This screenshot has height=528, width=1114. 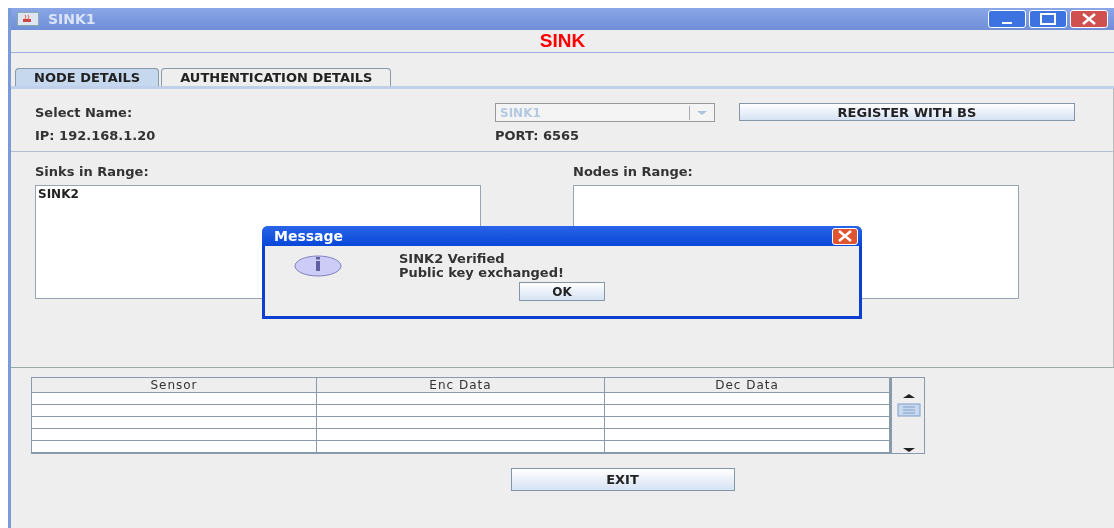 What do you see at coordinates (907, 112) in the screenshot?
I see `register-button: REGISTER WITH BS` at bounding box center [907, 112].